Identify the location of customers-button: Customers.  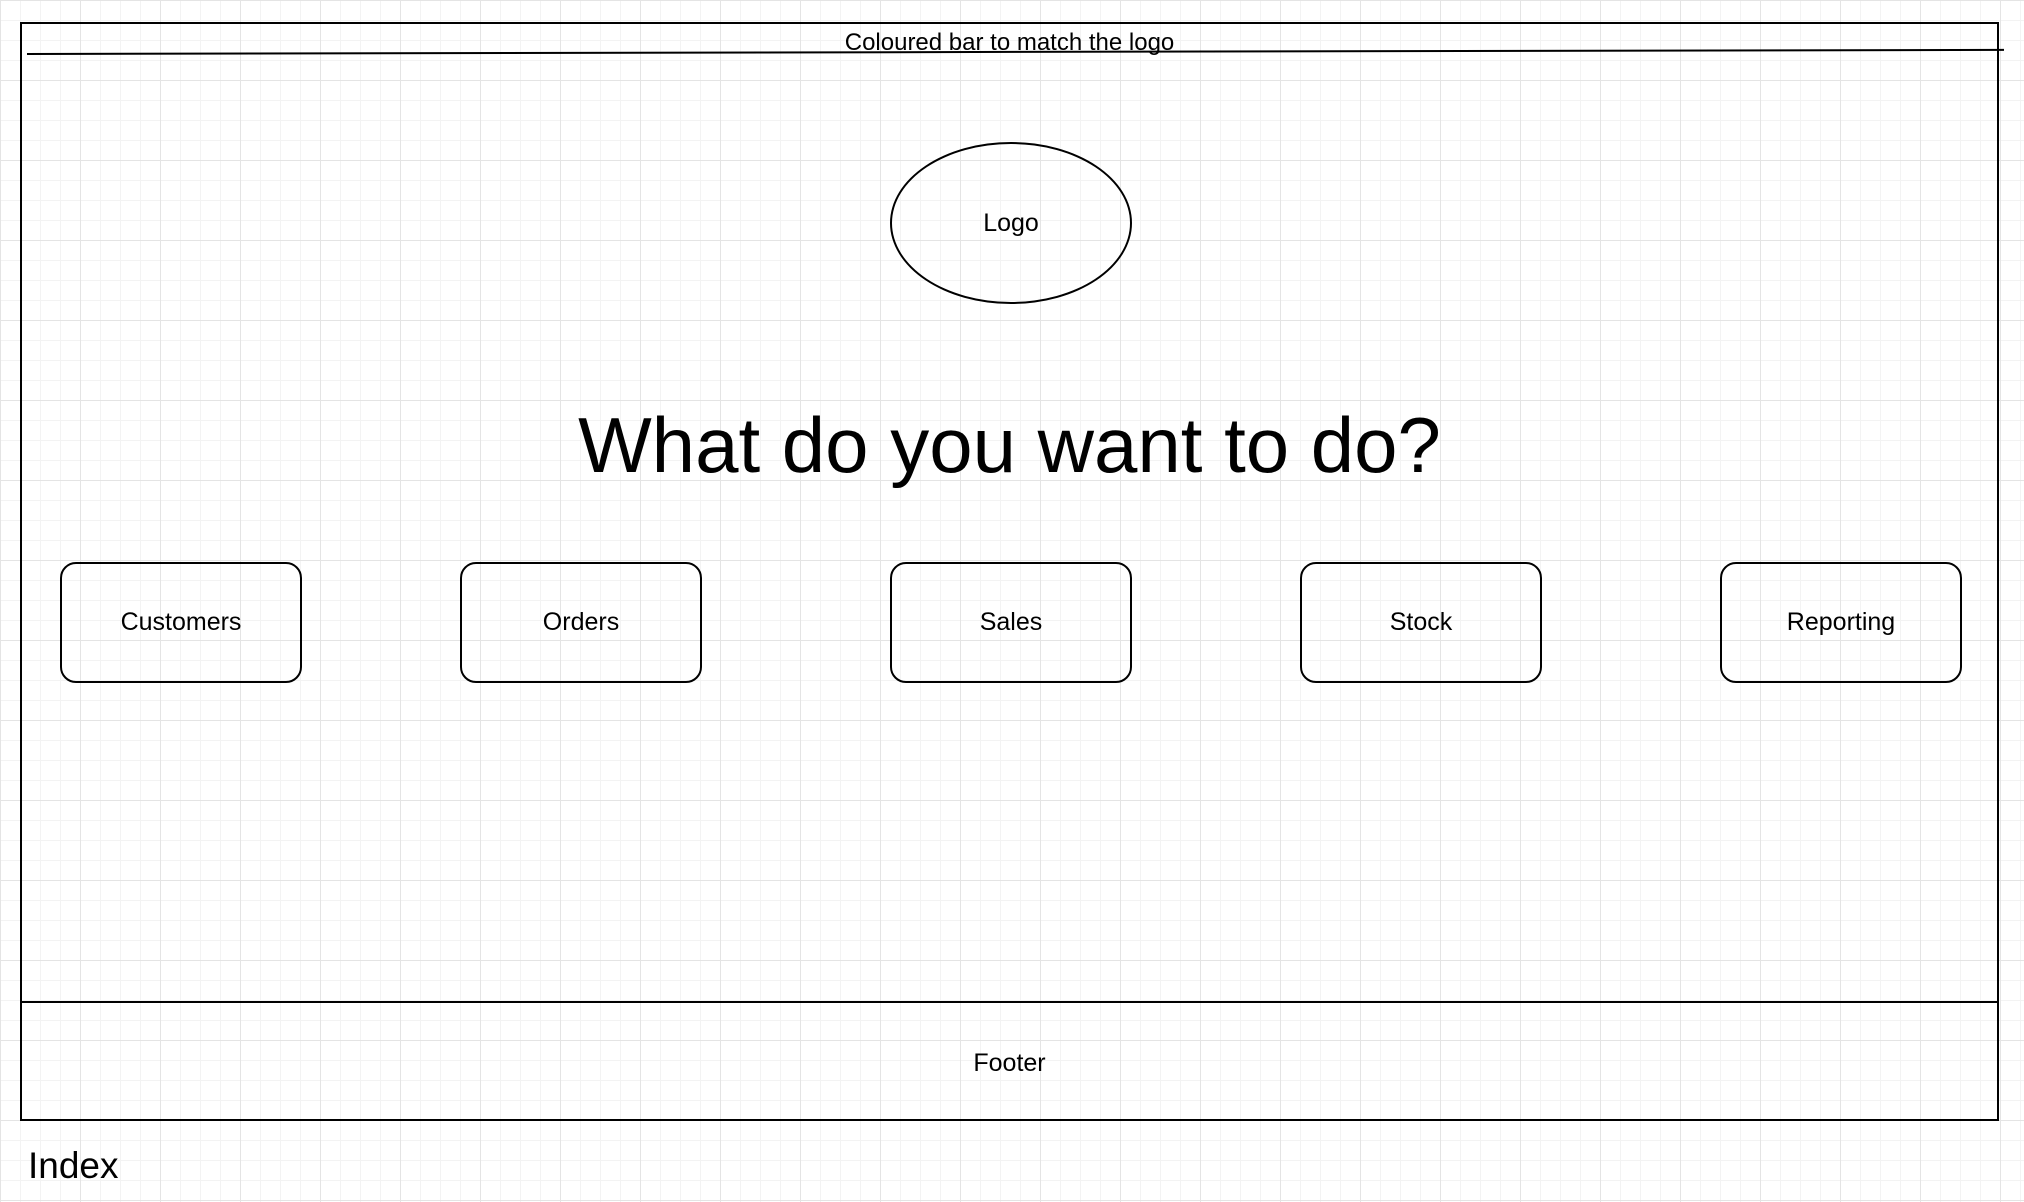
(181, 622).